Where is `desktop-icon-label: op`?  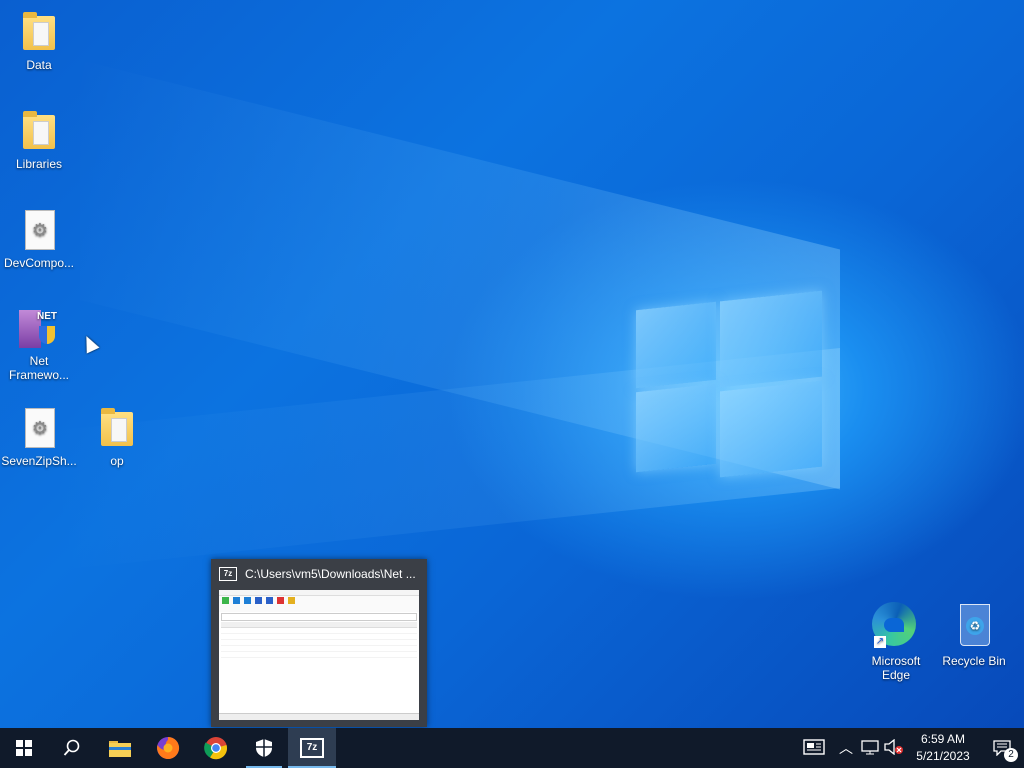
desktop-icon-label: op is located at coordinates (117, 461).